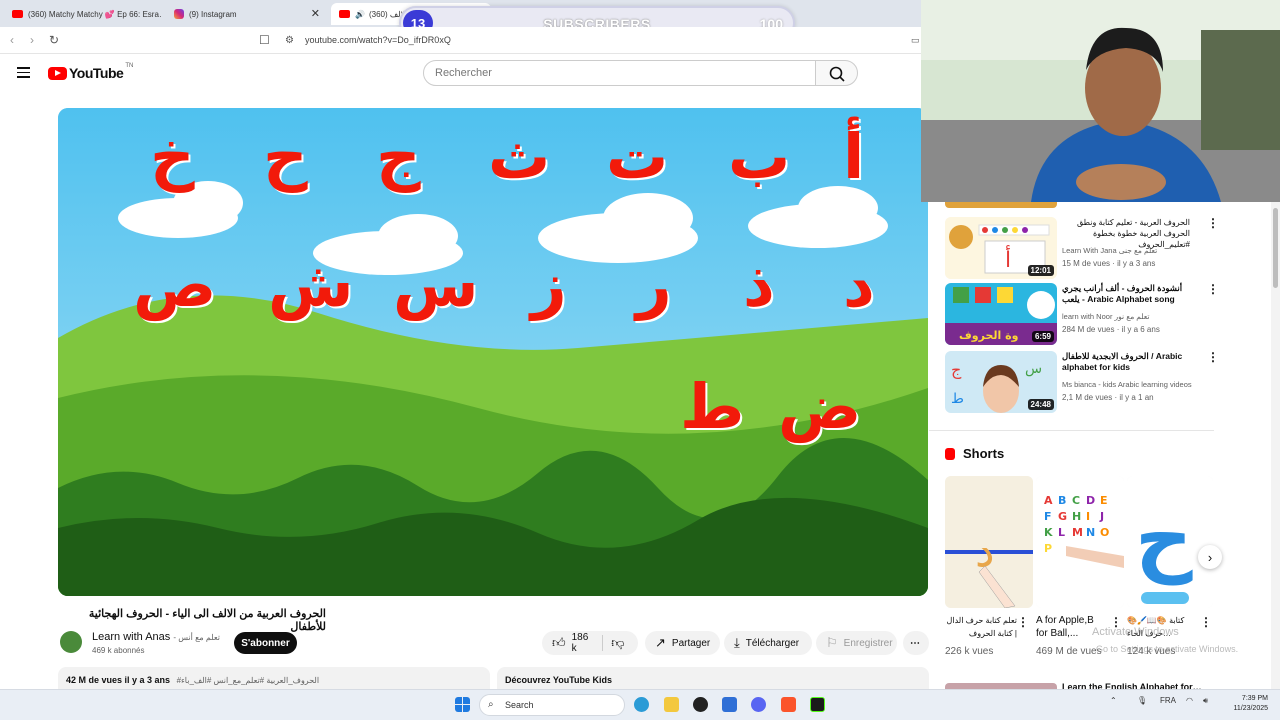 The height and width of the screenshot is (720, 1280). What do you see at coordinates (247, 14) in the screenshot?
I see `tab-instagram: (9) Instagram ✕` at bounding box center [247, 14].